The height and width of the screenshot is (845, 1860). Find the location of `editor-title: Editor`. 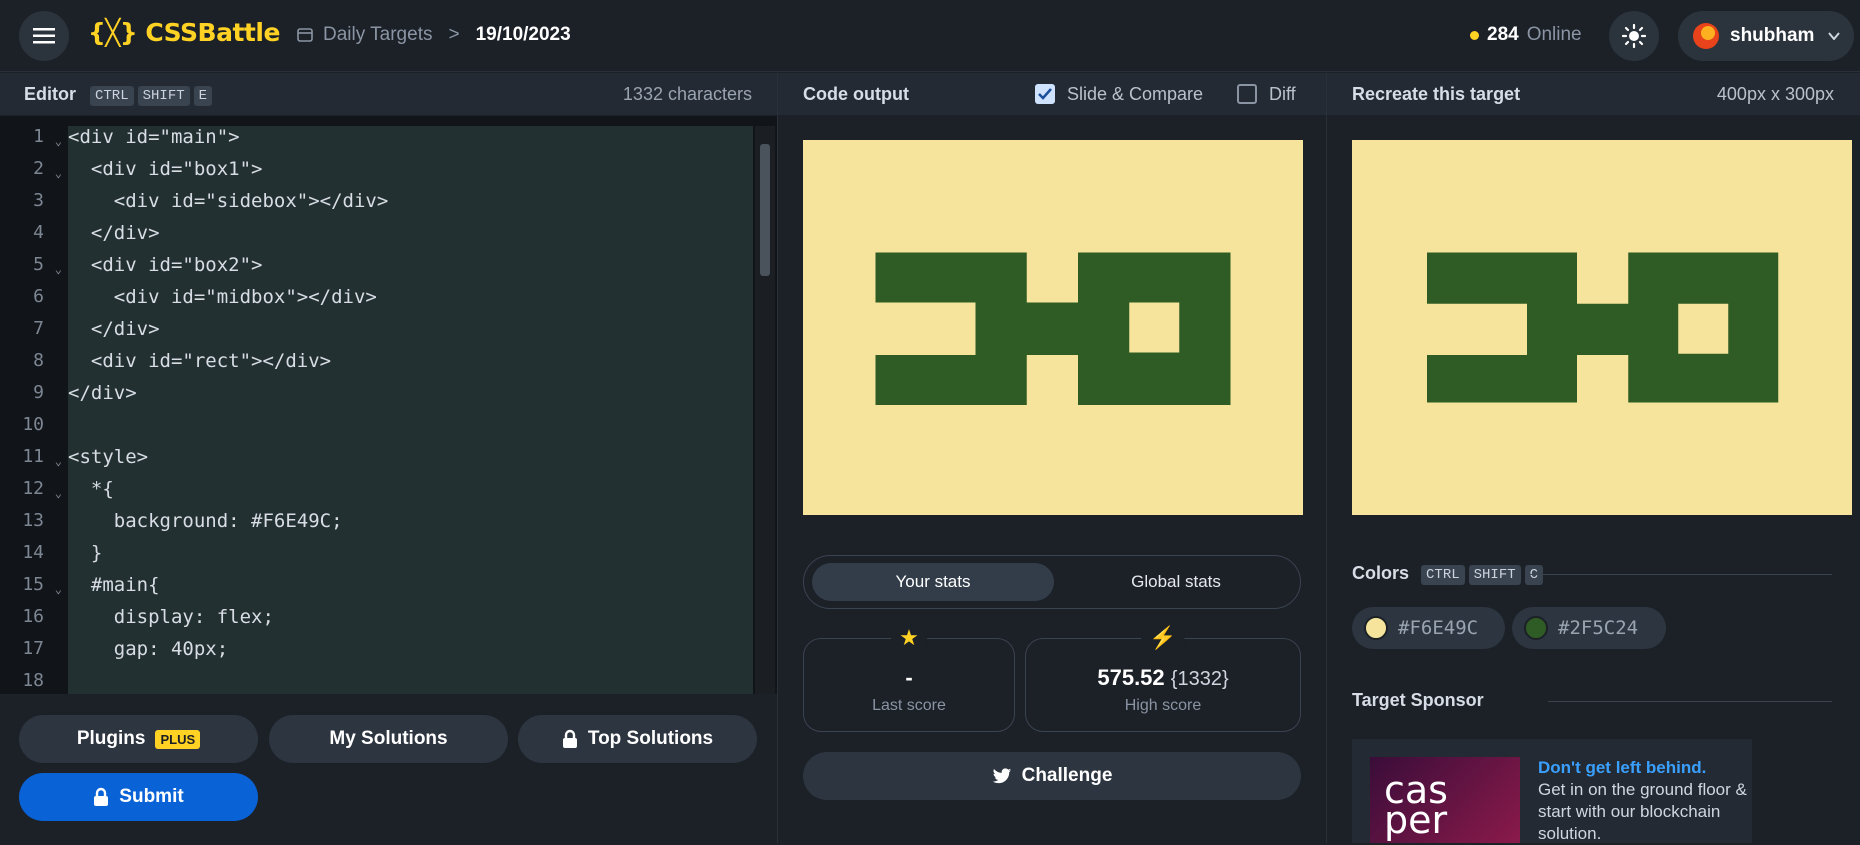

editor-title: Editor is located at coordinates (50, 93).